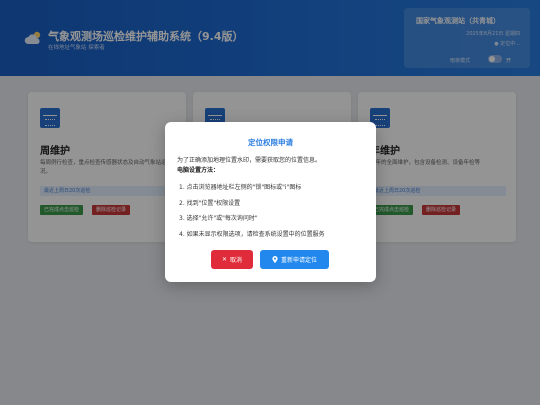  Describe the element at coordinates (236, 260) in the screenshot. I see `cancel-button-label: 取消` at that location.